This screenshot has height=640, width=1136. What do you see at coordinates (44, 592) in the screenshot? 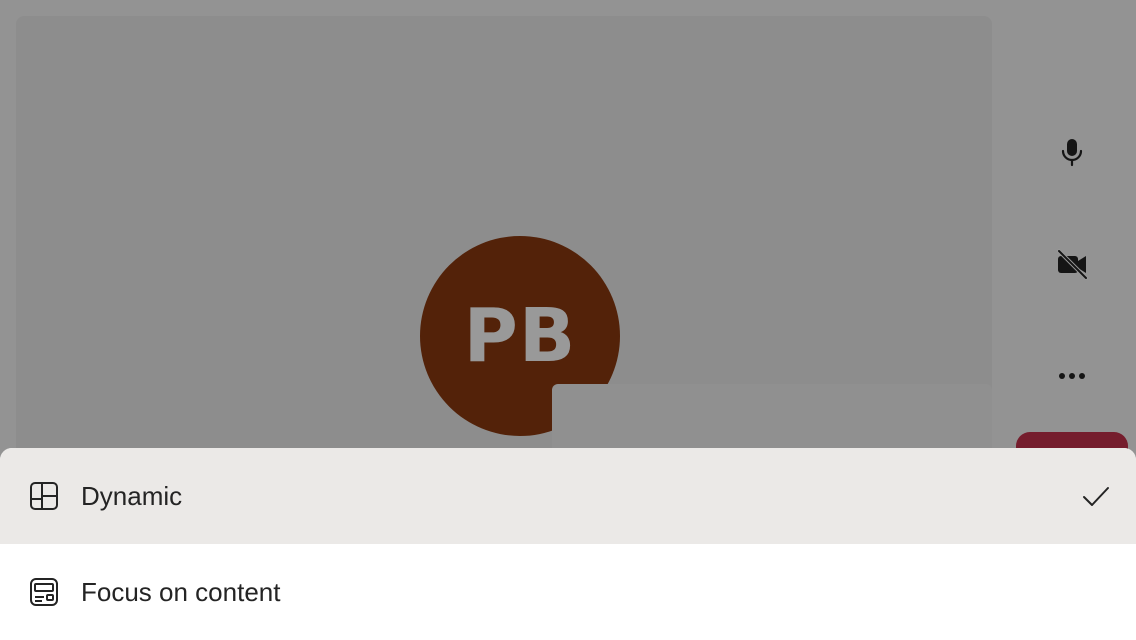
I see `focus-content-icon` at bounding box center [44, 592].